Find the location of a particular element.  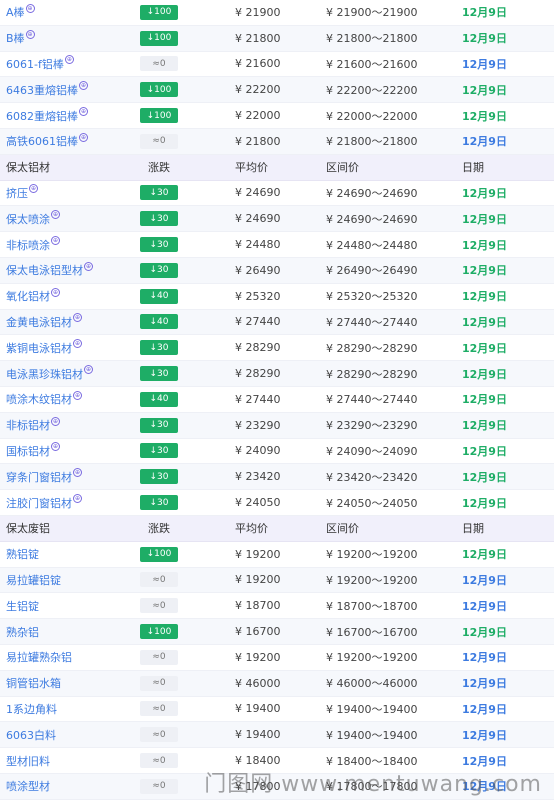

product-name-link: 非标铝材 is located at coordinates (28, 425).